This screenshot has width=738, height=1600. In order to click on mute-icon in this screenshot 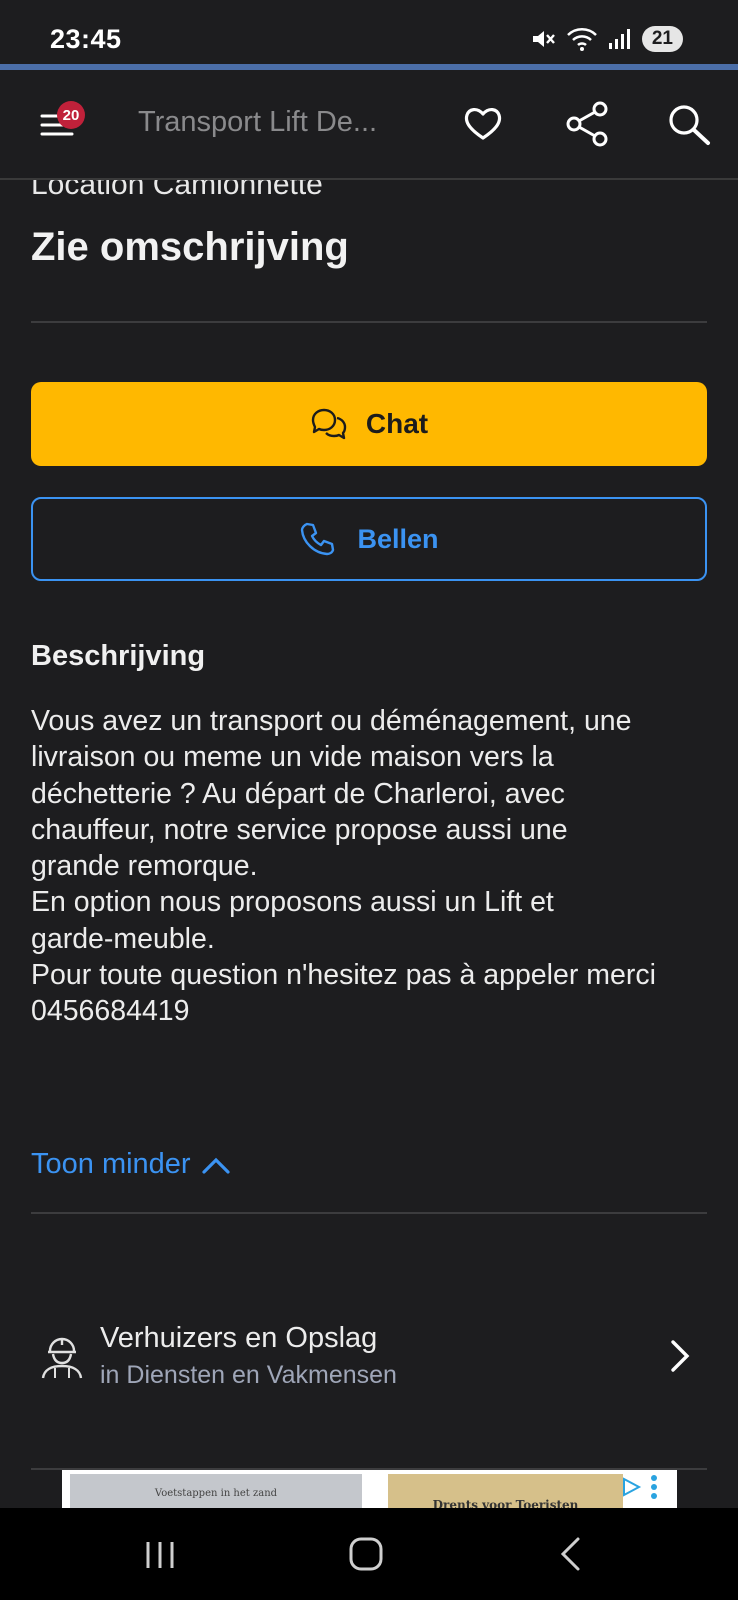, I will do `click(543, 39)`.